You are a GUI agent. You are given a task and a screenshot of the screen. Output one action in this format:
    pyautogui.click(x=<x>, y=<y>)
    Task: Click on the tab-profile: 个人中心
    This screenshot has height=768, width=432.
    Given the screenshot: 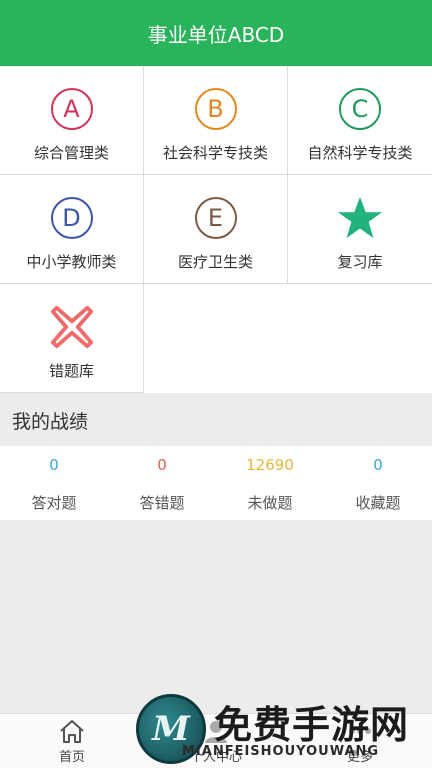 What is the action you would take?
    pyautogui.click(x=216, y=741)
    